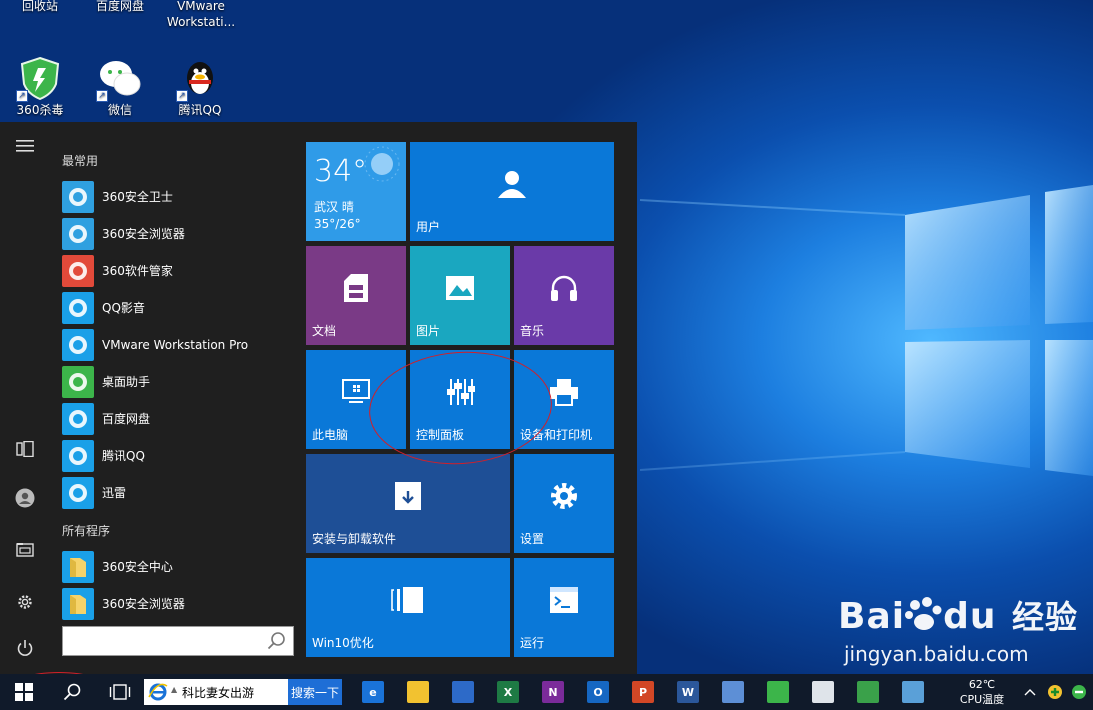 This screenshot has width=1093, height=710. Describe the element at coordinates (78, 270) in the screenshot. I see `360-software-icon` at that location.